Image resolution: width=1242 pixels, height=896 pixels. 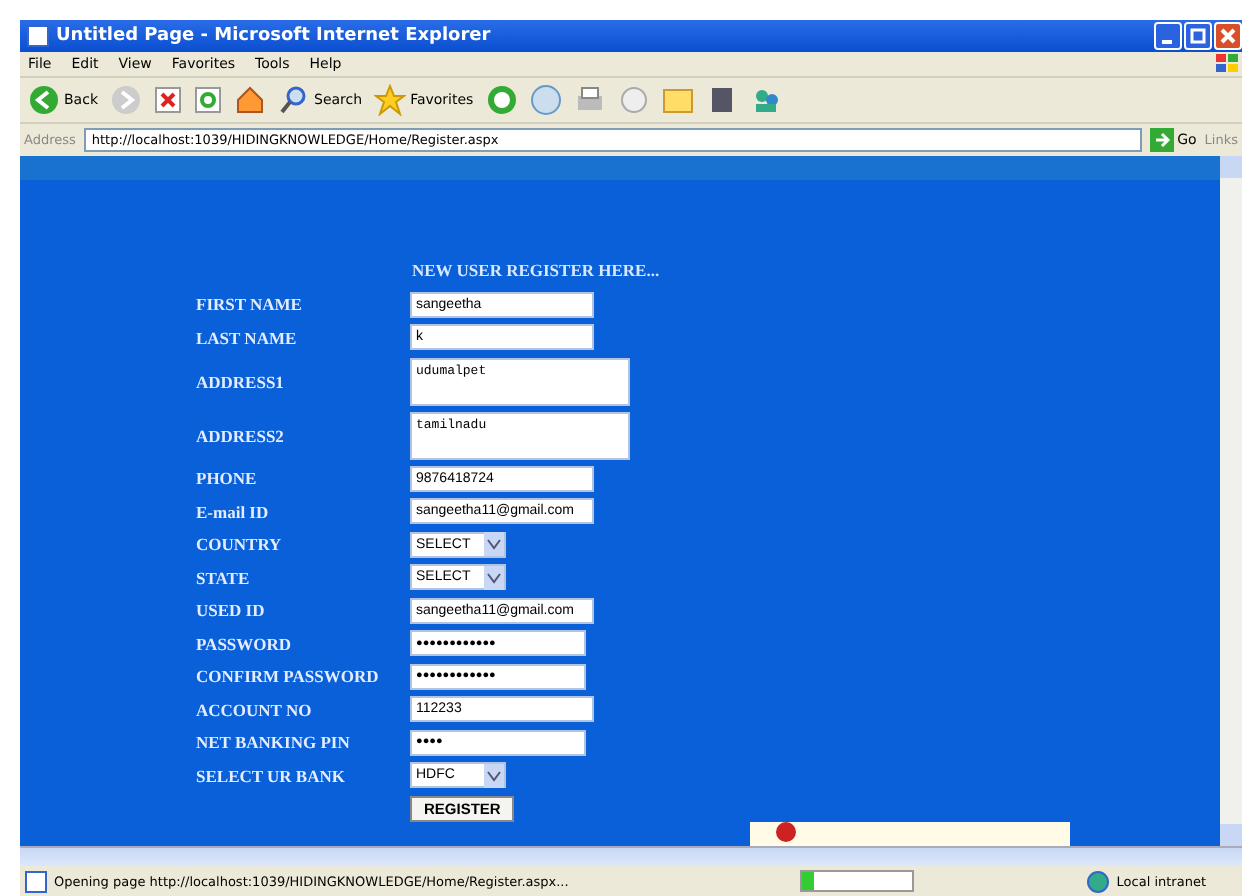 What do you see at coordinates (227, 478) in the screenshot?
I see `field-label: PHONE` at bounding box center [227, 478].